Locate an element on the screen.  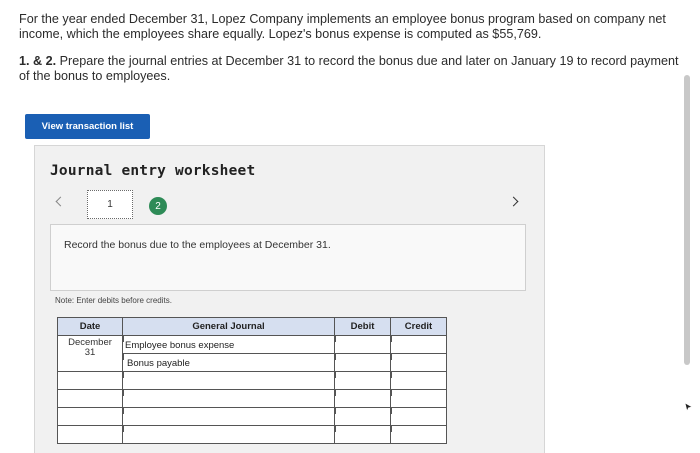
view-transaction-list-button: View transaction list is located at coordinates (87, 126).